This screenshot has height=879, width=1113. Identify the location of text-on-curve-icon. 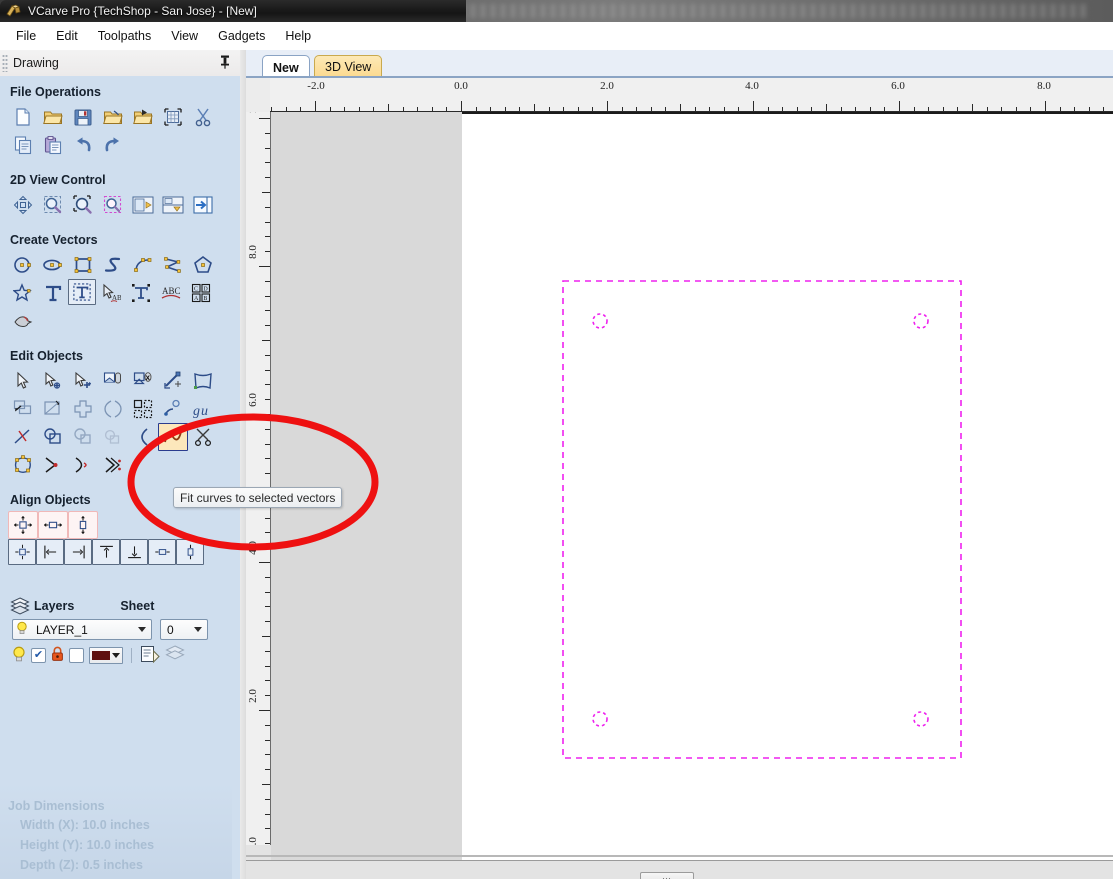
(141, 293).